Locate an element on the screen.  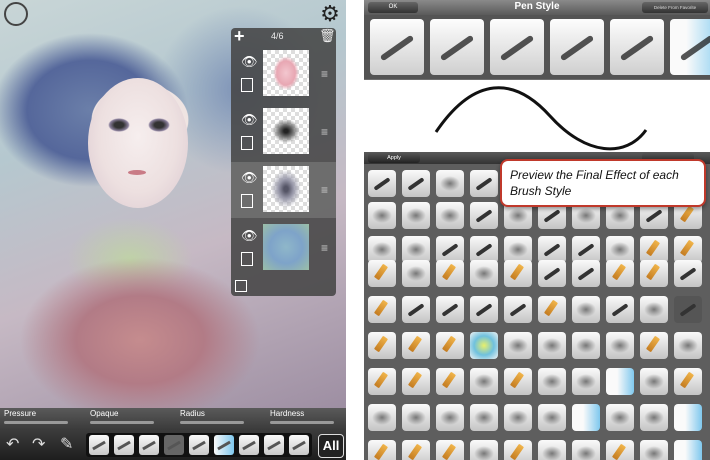
tool-circle-icon is located at coordinates (16, 14).